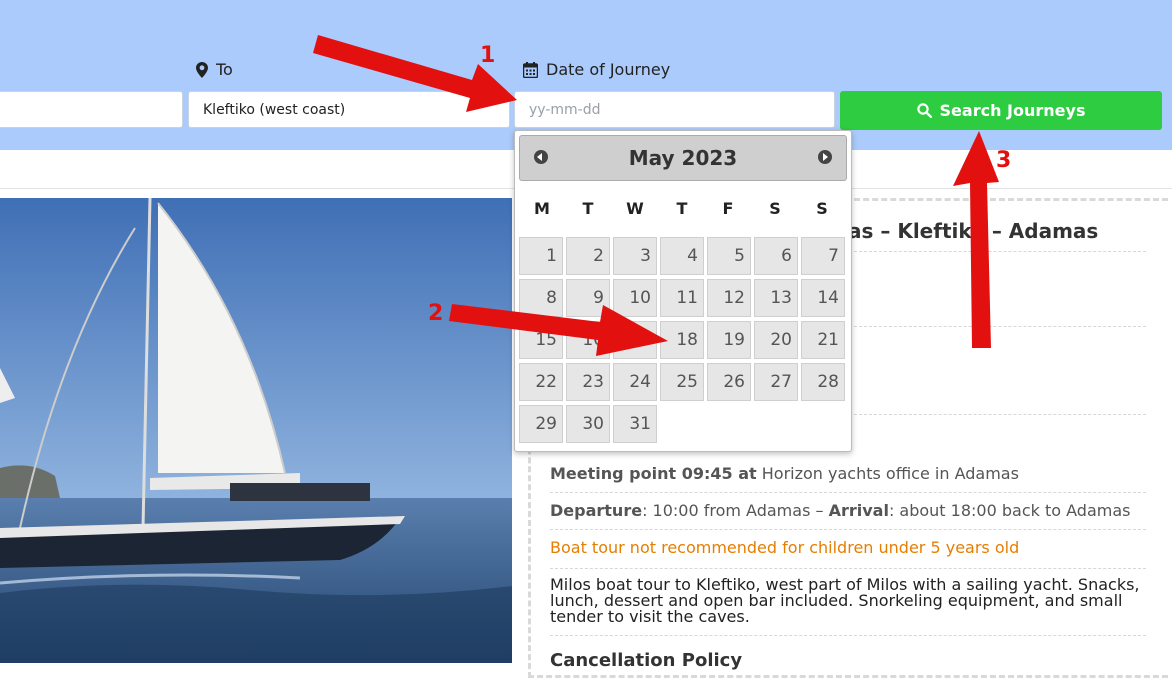 The image size is (1172, 678). What do you see at coordinates (558, 330) in the screenshot?
I see `arrow-2-icon` at bounding box center [558, 330].